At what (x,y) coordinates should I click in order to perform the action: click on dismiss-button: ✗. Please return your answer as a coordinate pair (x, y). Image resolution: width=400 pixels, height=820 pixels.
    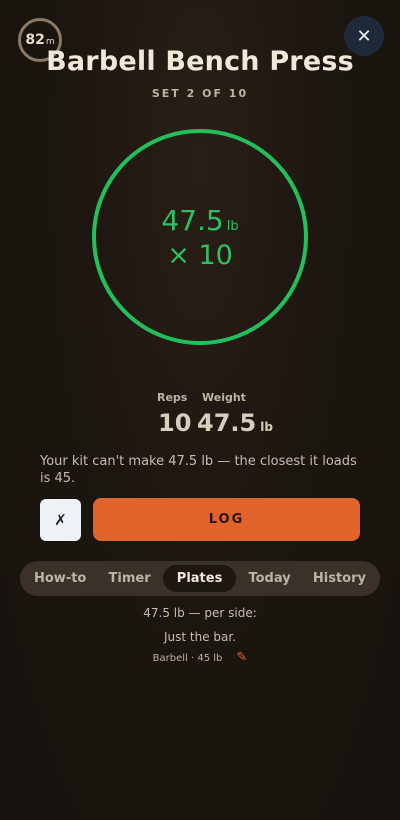
    Looking at the image, I should click on (60, 520).